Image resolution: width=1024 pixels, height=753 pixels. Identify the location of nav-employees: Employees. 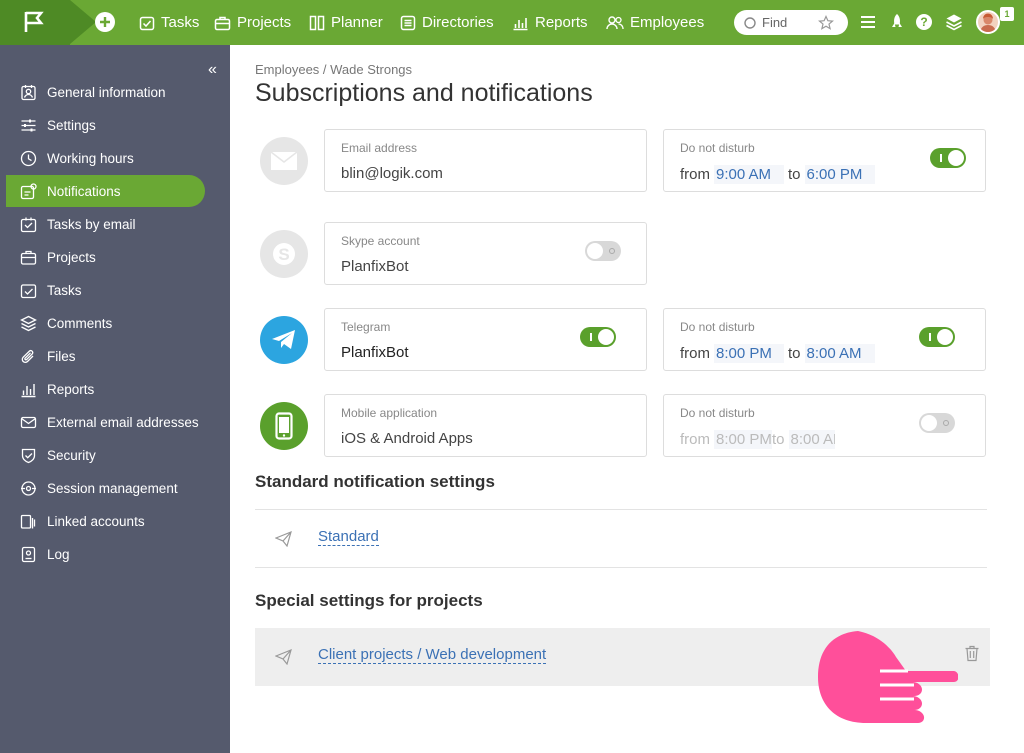
(655, 22).